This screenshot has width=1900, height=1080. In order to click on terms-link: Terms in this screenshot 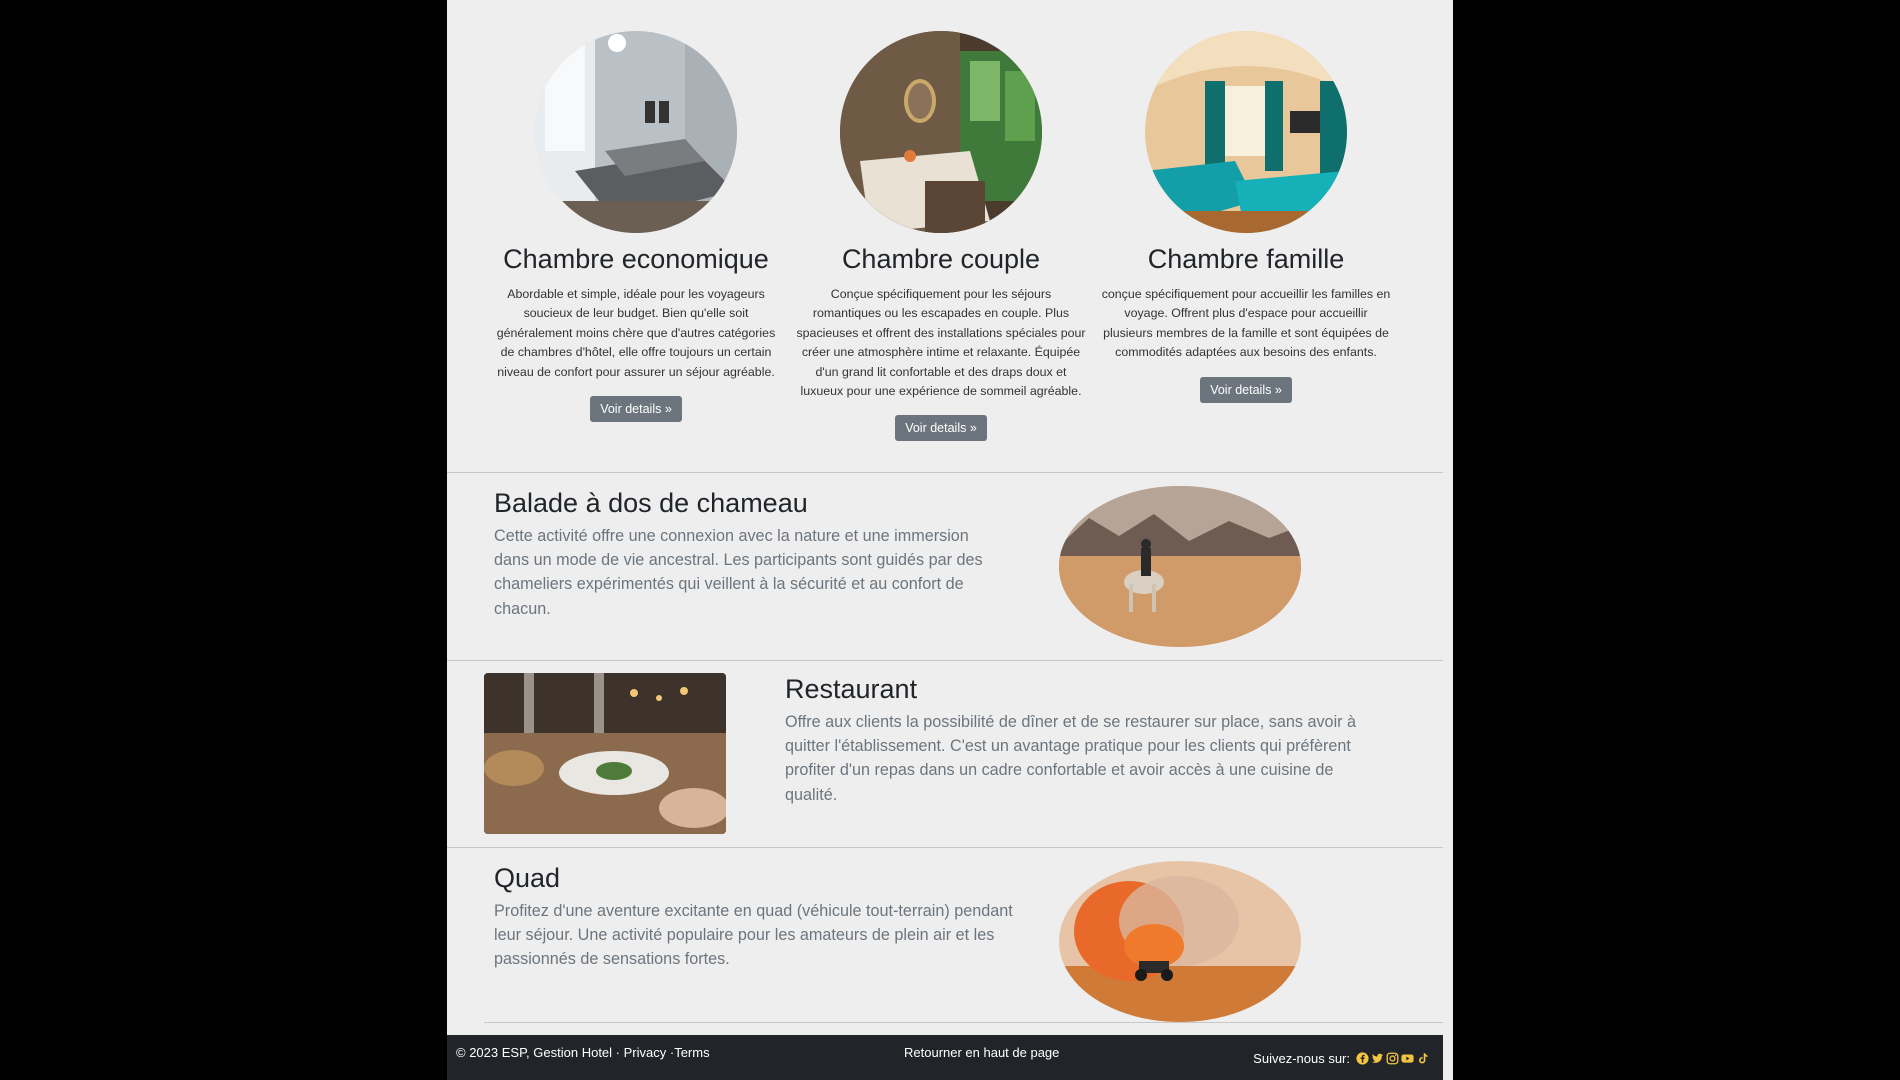, I will do `click(691, 1052)`.